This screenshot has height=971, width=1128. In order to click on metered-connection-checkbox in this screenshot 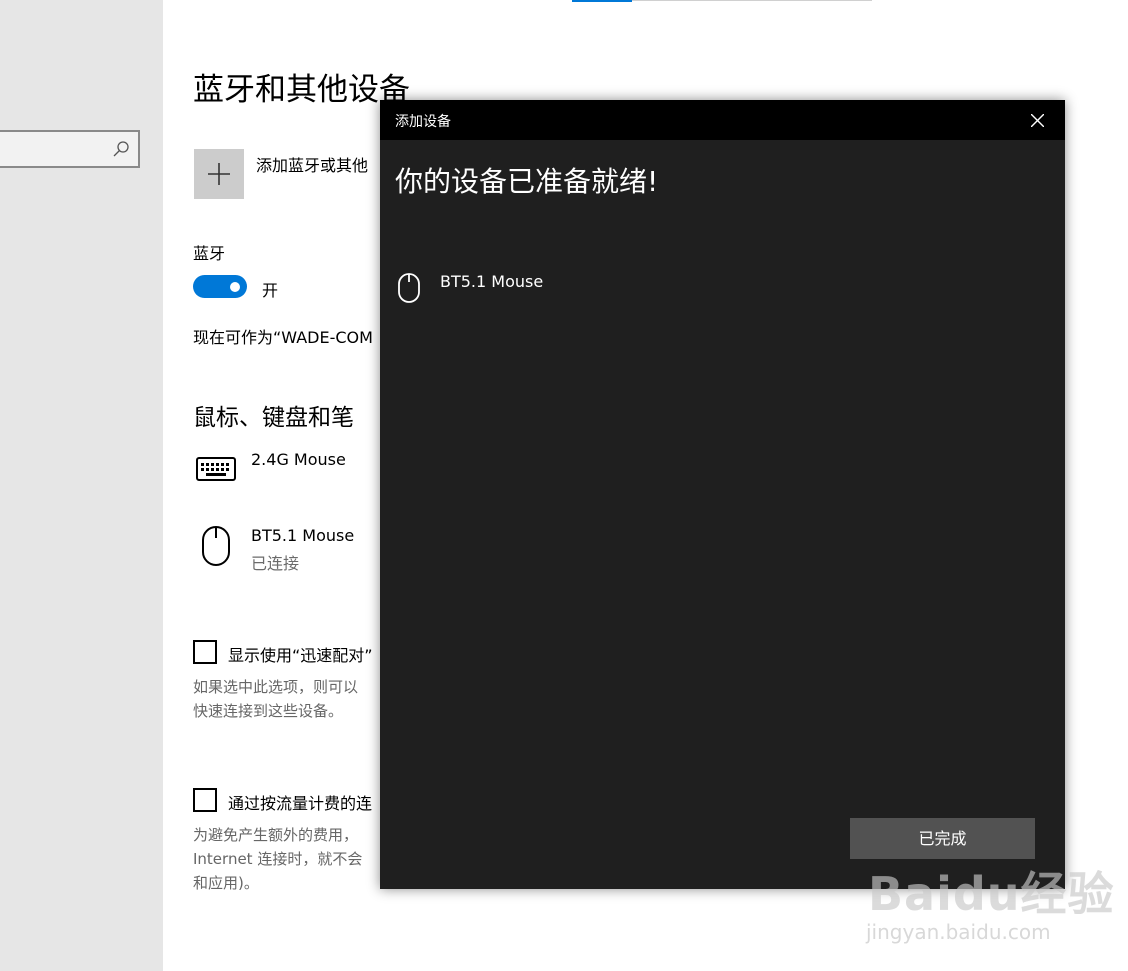, I will do `click(205, 800)`.